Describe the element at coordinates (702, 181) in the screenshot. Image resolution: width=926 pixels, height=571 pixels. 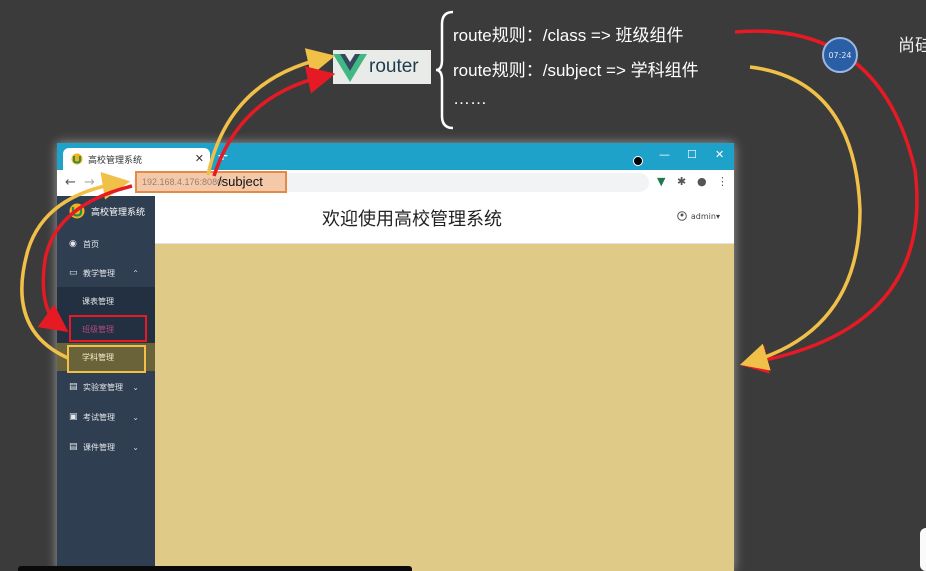
I see `profile-icon: ●` at that location.